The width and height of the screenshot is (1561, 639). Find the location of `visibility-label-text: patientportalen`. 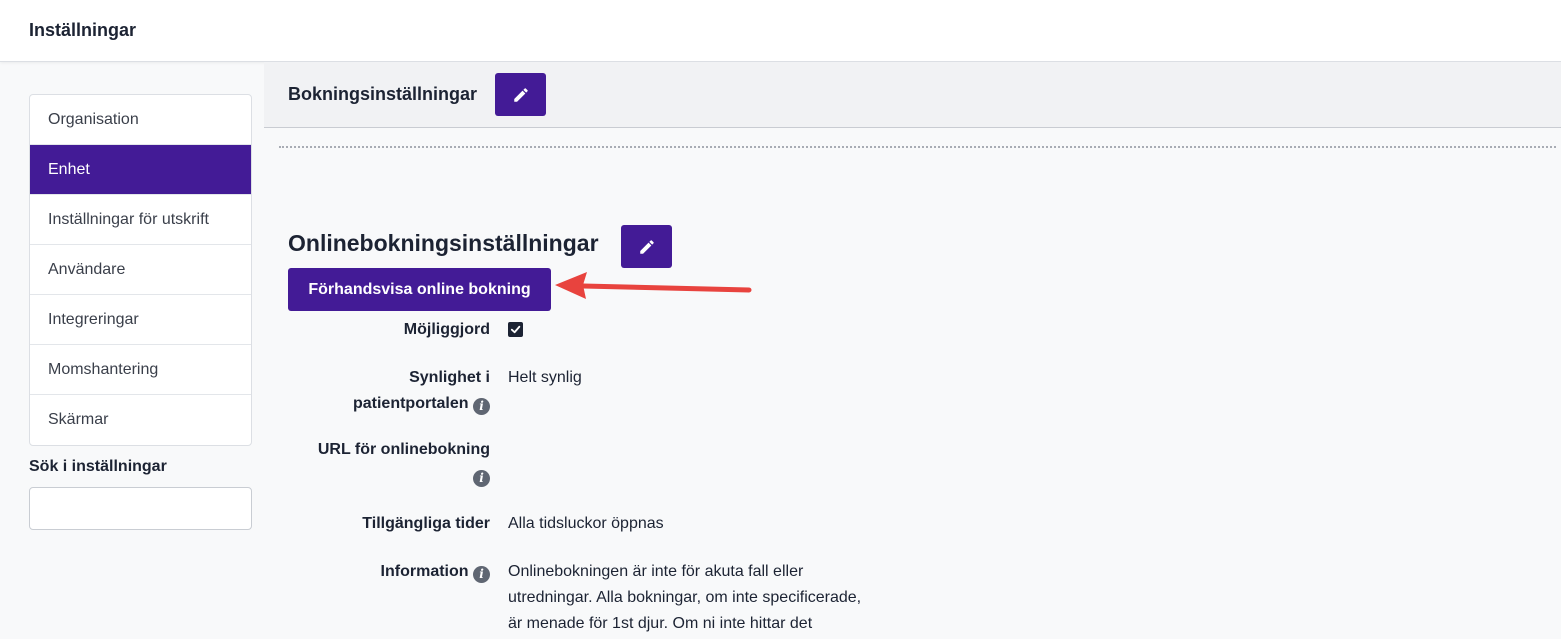

visibility-label-text: patientportalen is located at coordinates (410, 403).